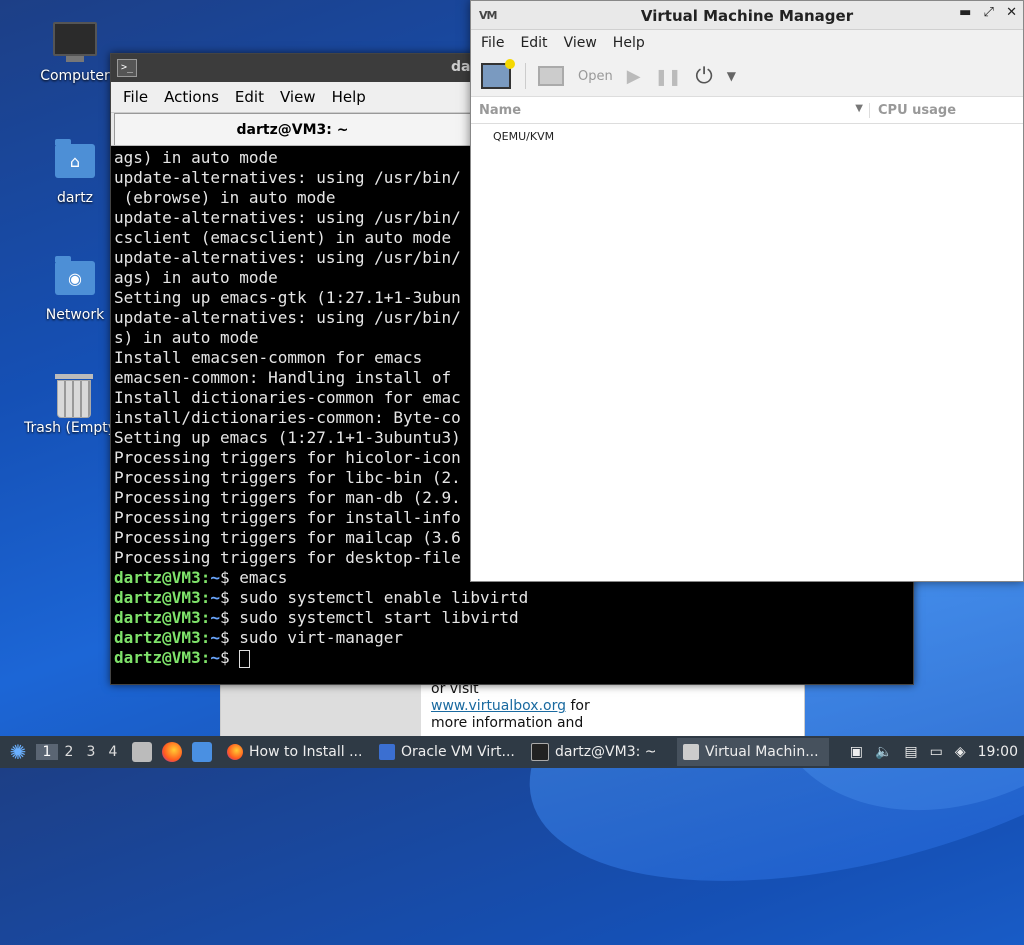  What do you see at coordinates (960, 752) in the screenshot?
I see `update-icon: ◈` at bounding box center [960, 752].